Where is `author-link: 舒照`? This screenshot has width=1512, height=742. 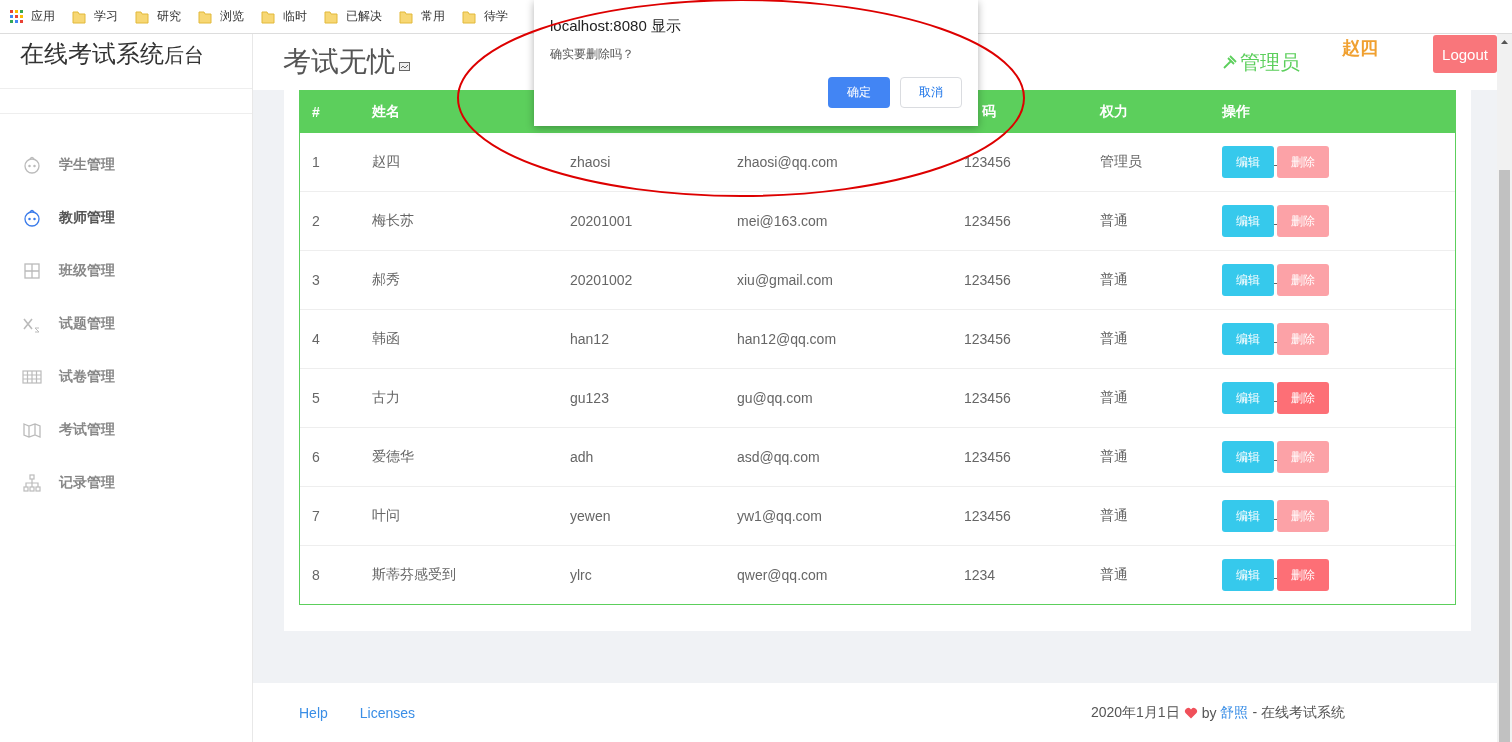 author-link: 舒照 is located at coordinates (1234, 712).